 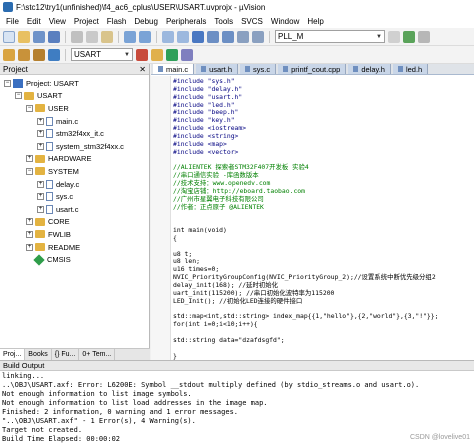 I want to click on tree-item-stm32f4xx-it-c: + stm32f4xx_it.c, so click(x=74, y=133).